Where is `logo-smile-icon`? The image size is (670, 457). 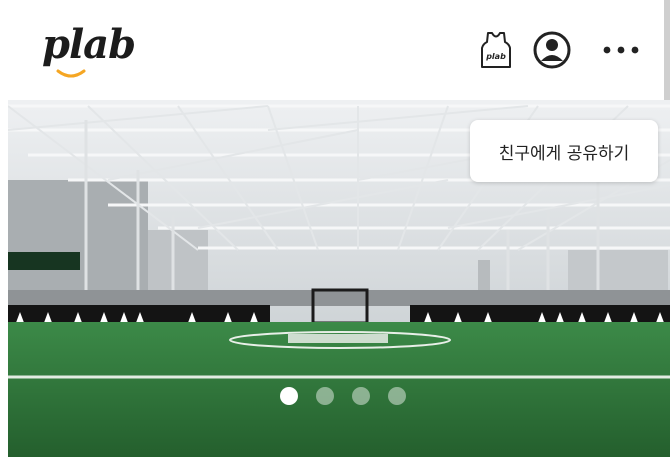 logo-smile-icon is located at coordinates (71, 73).